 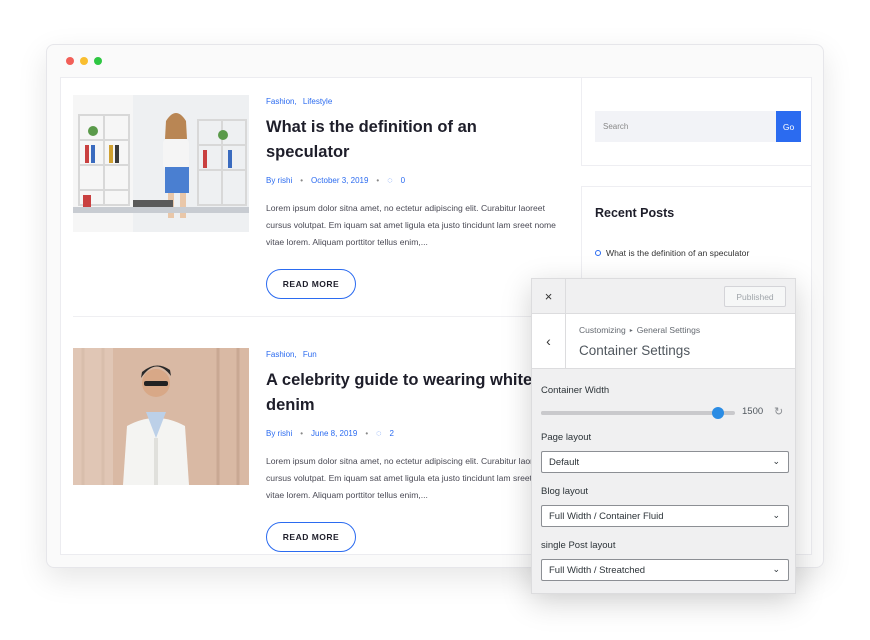 What do you see at coordinates (416, 433) in the screenshot?
I see `post-meta: By rishi • June 8, 2019 • ◌ 2` at bounding box center [416, 433].